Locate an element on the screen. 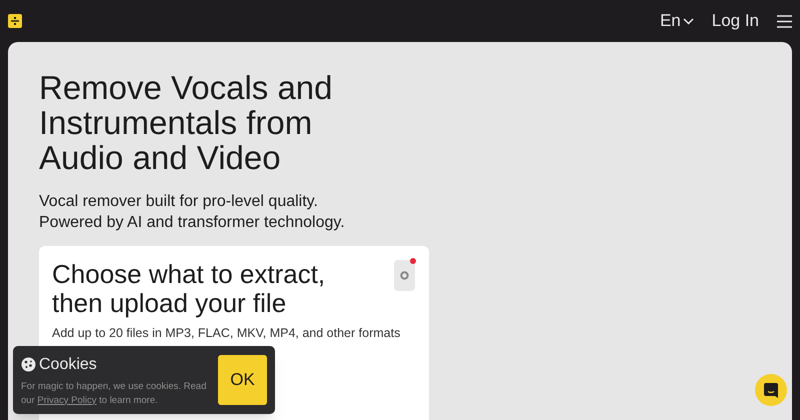 Image resolution: width=800 pixels, height=420 pixels. ok-button: OK is located at coordinates (242, 380).